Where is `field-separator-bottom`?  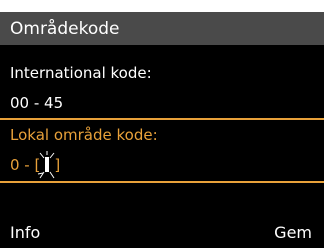 field-separator-bottom is located at coordinates (162, 182).